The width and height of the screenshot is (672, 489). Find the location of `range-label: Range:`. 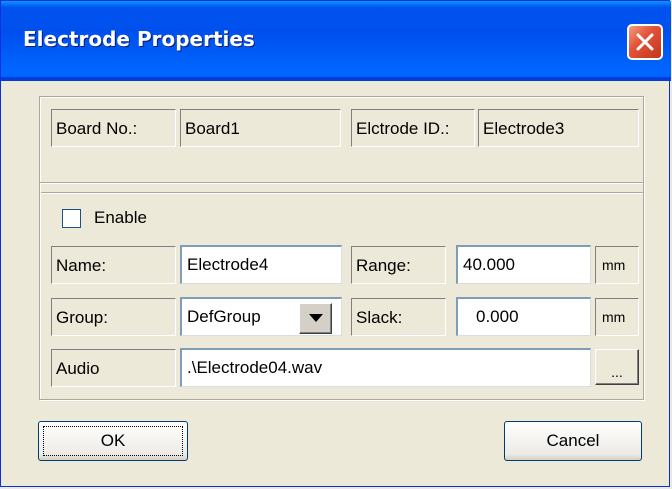

range-label: Range: is located at coordinates (398, 265).